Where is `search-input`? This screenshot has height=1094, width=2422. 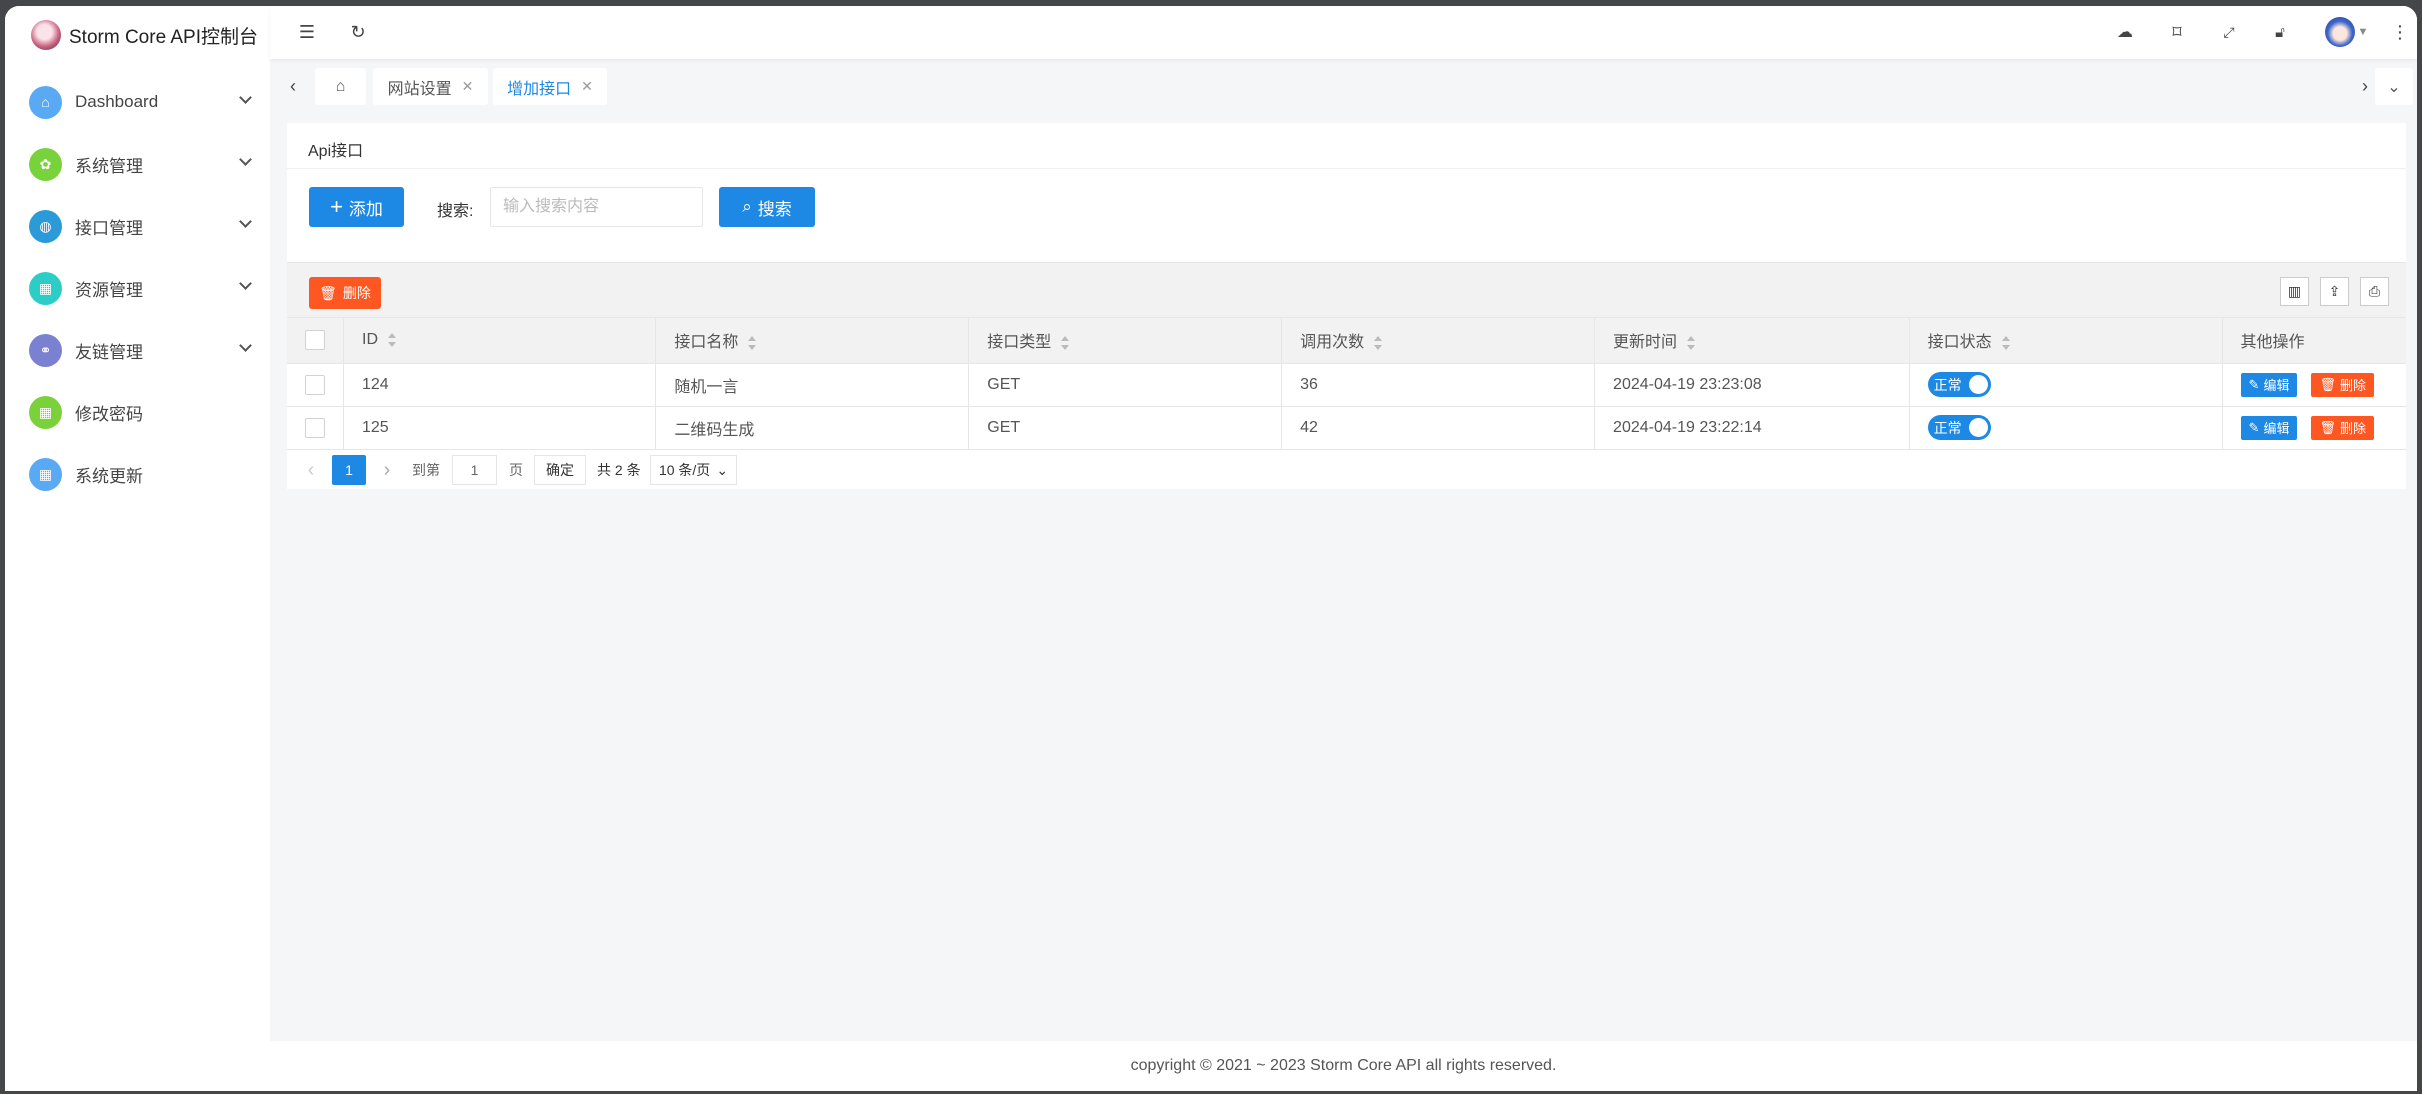
search-input is located at coordinates (596, 207).